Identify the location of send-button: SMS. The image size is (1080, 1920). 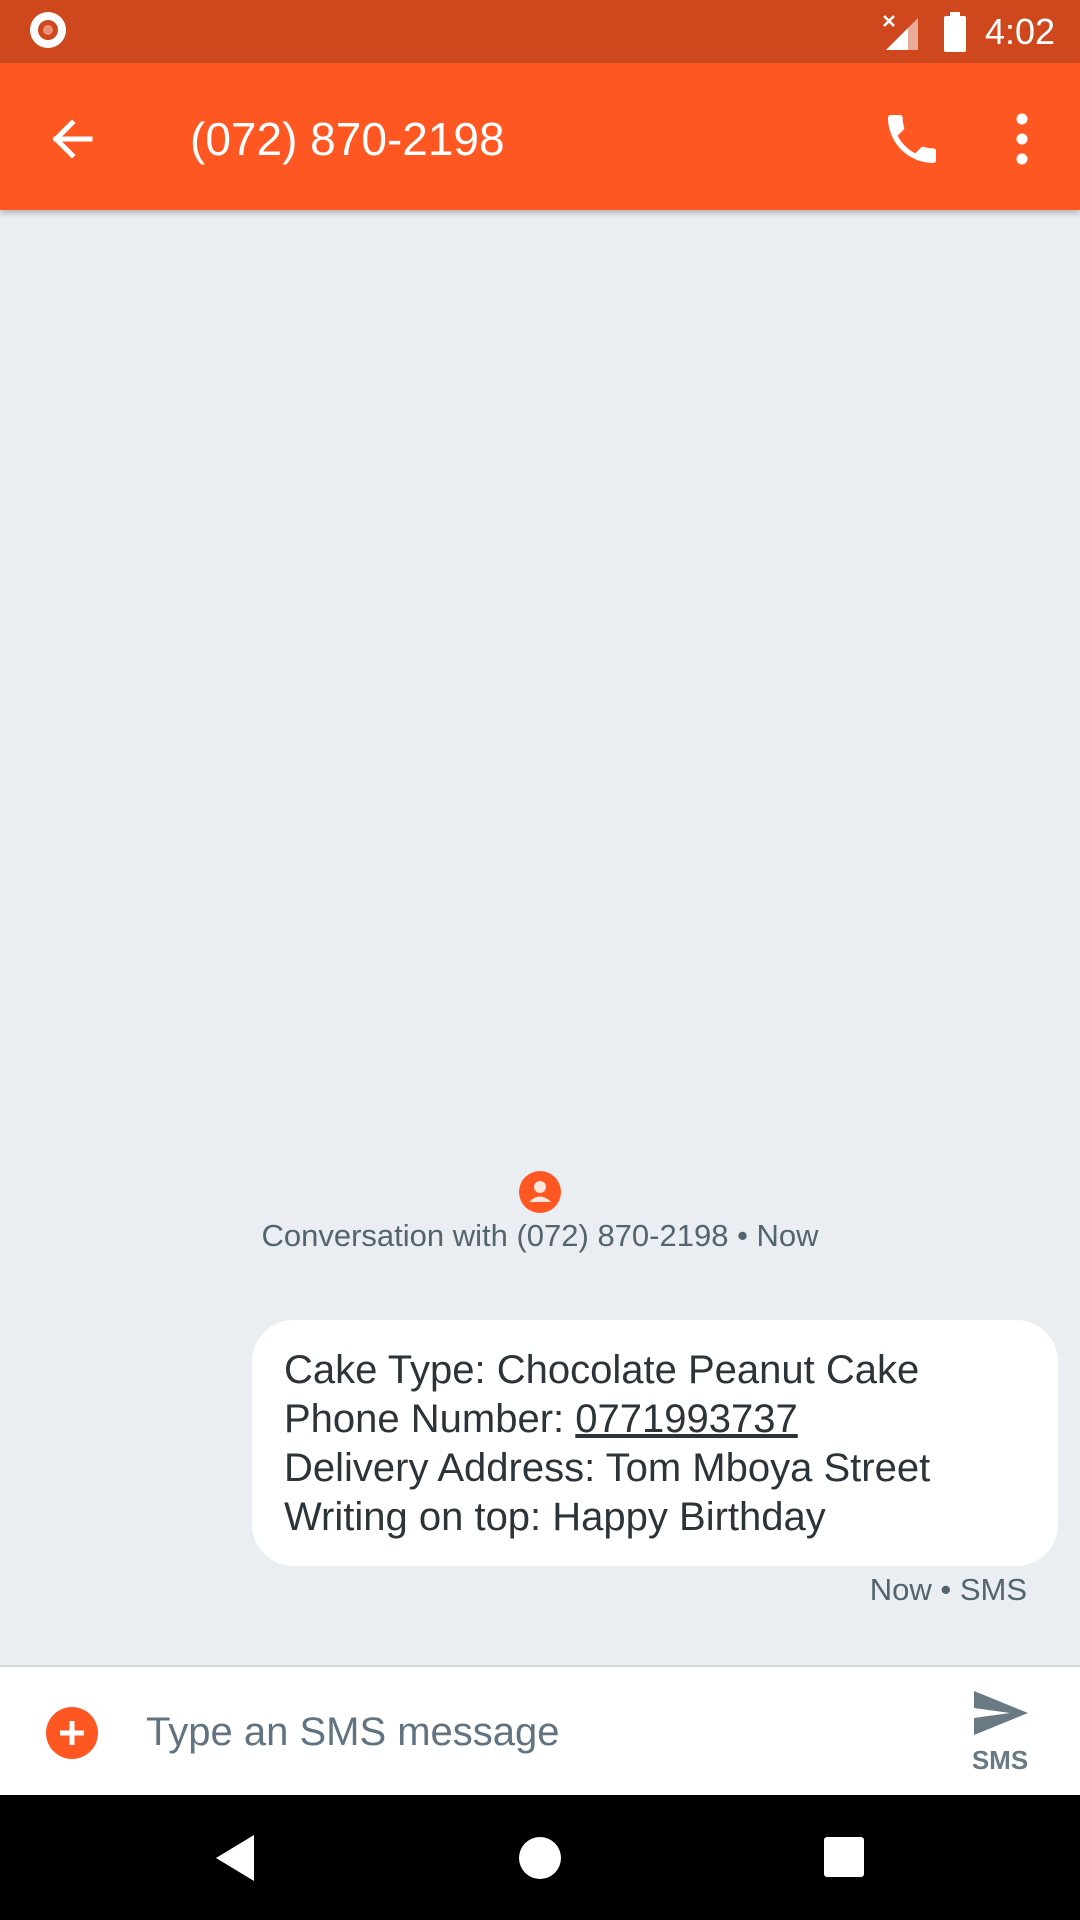
(1000, 1733).